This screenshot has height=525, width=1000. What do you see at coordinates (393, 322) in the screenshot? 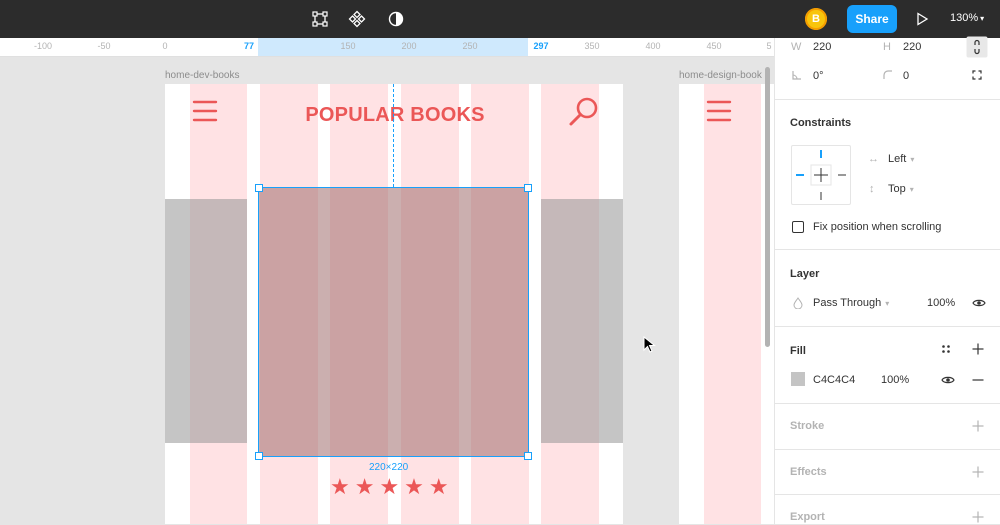
I see `selected-rectangle` at bounding box center [393, 322].